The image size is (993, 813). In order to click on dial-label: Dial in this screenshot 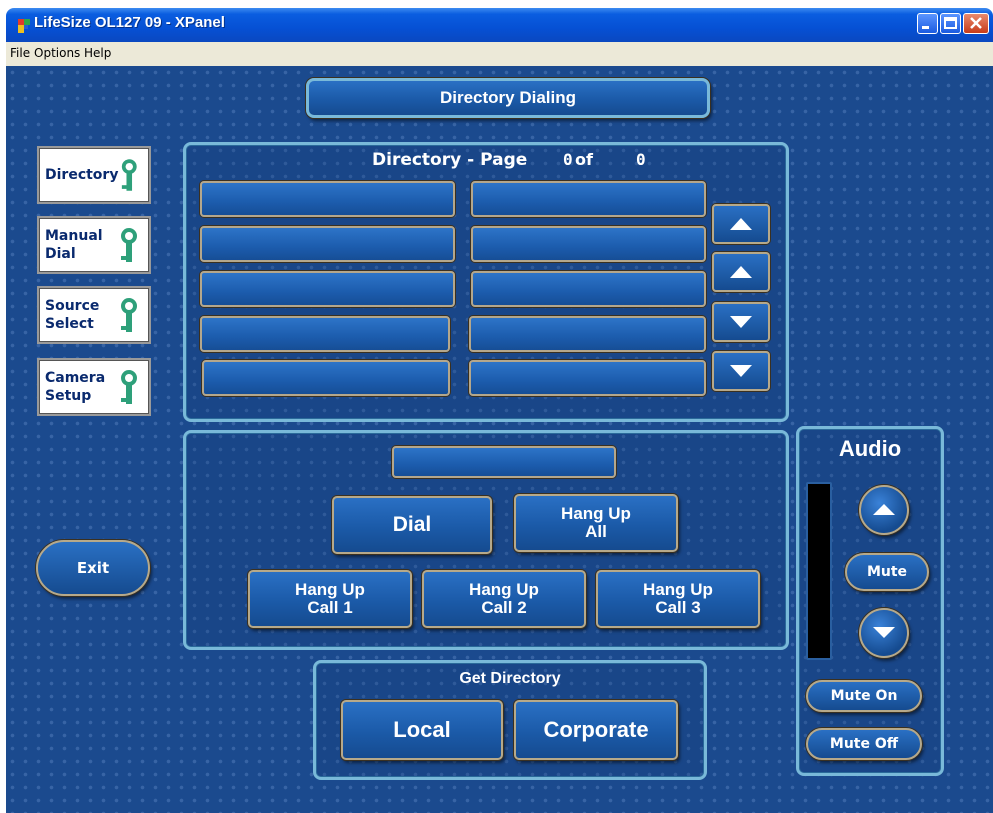, I will do `click(412, 524)`.